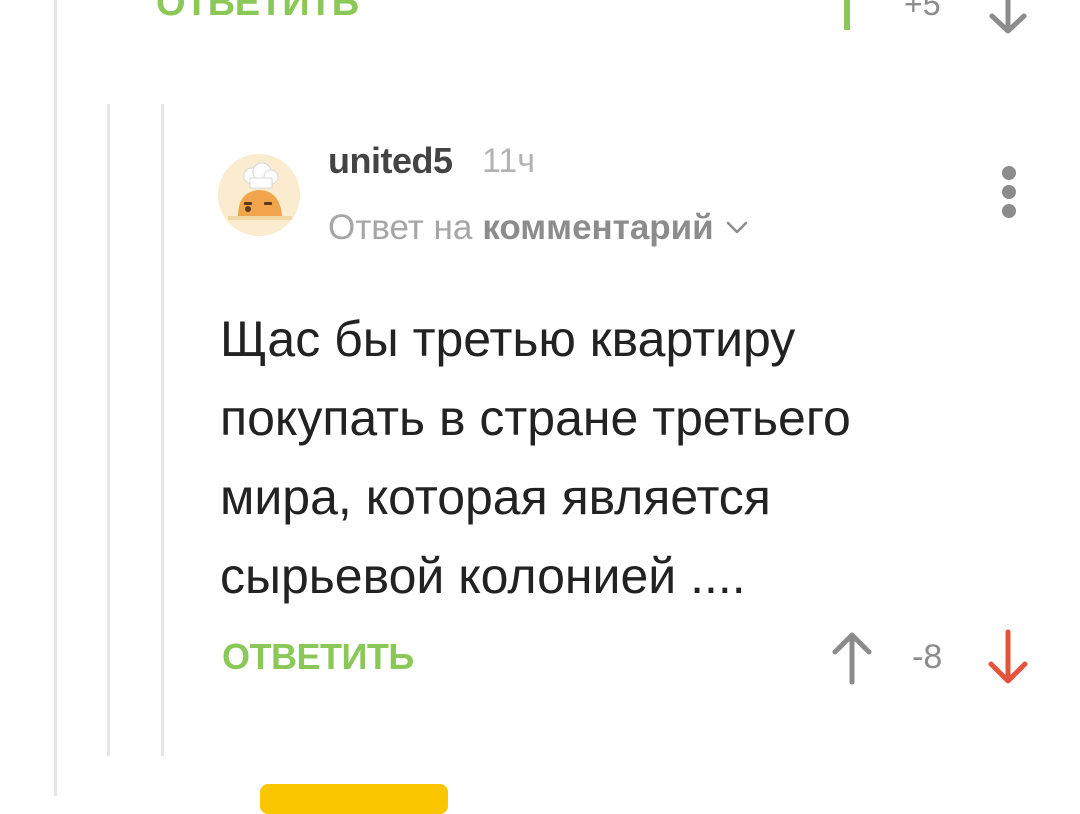  Describe the element at coordinates (927, 657) in the screenshot. I see `score: -8` at that location.